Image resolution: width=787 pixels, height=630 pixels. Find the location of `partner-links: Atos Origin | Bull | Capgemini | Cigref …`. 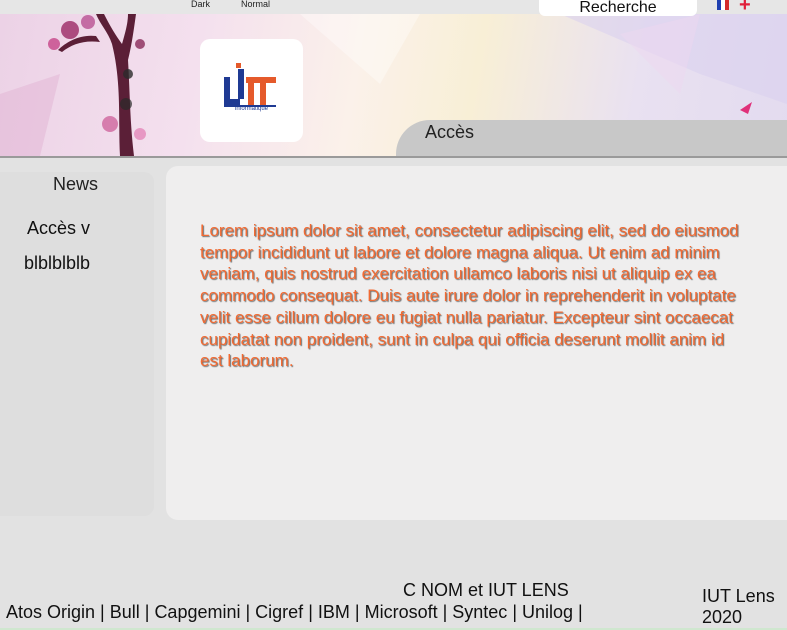

partner-links: Atos Origin | Bull | Capgemini | Cigref … is located at coordinates (294, 612).